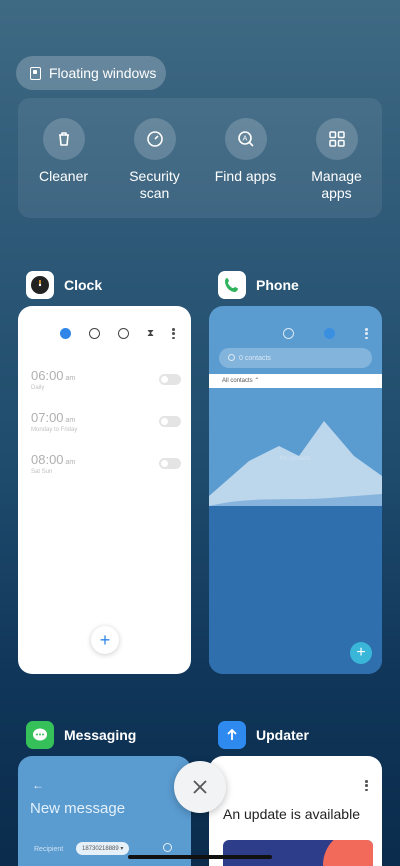 The image size is (400, 866). What do you see at coordinates (105, 640) in the screenshot?
I see `add-alarm-button: +` at bounding box center [105, 640].